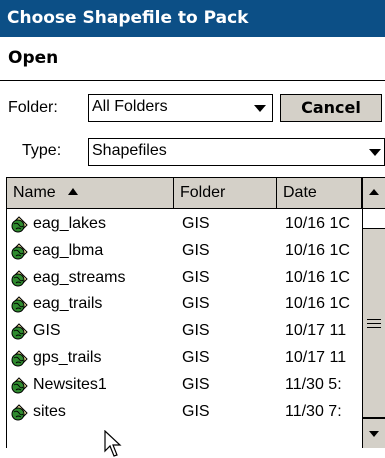 This screenshot has width=385, height=458. What do you see at coordinates (79, 277) in the screenshot?
I see `file-name: eag_streams` at bounding box center [79, 277].